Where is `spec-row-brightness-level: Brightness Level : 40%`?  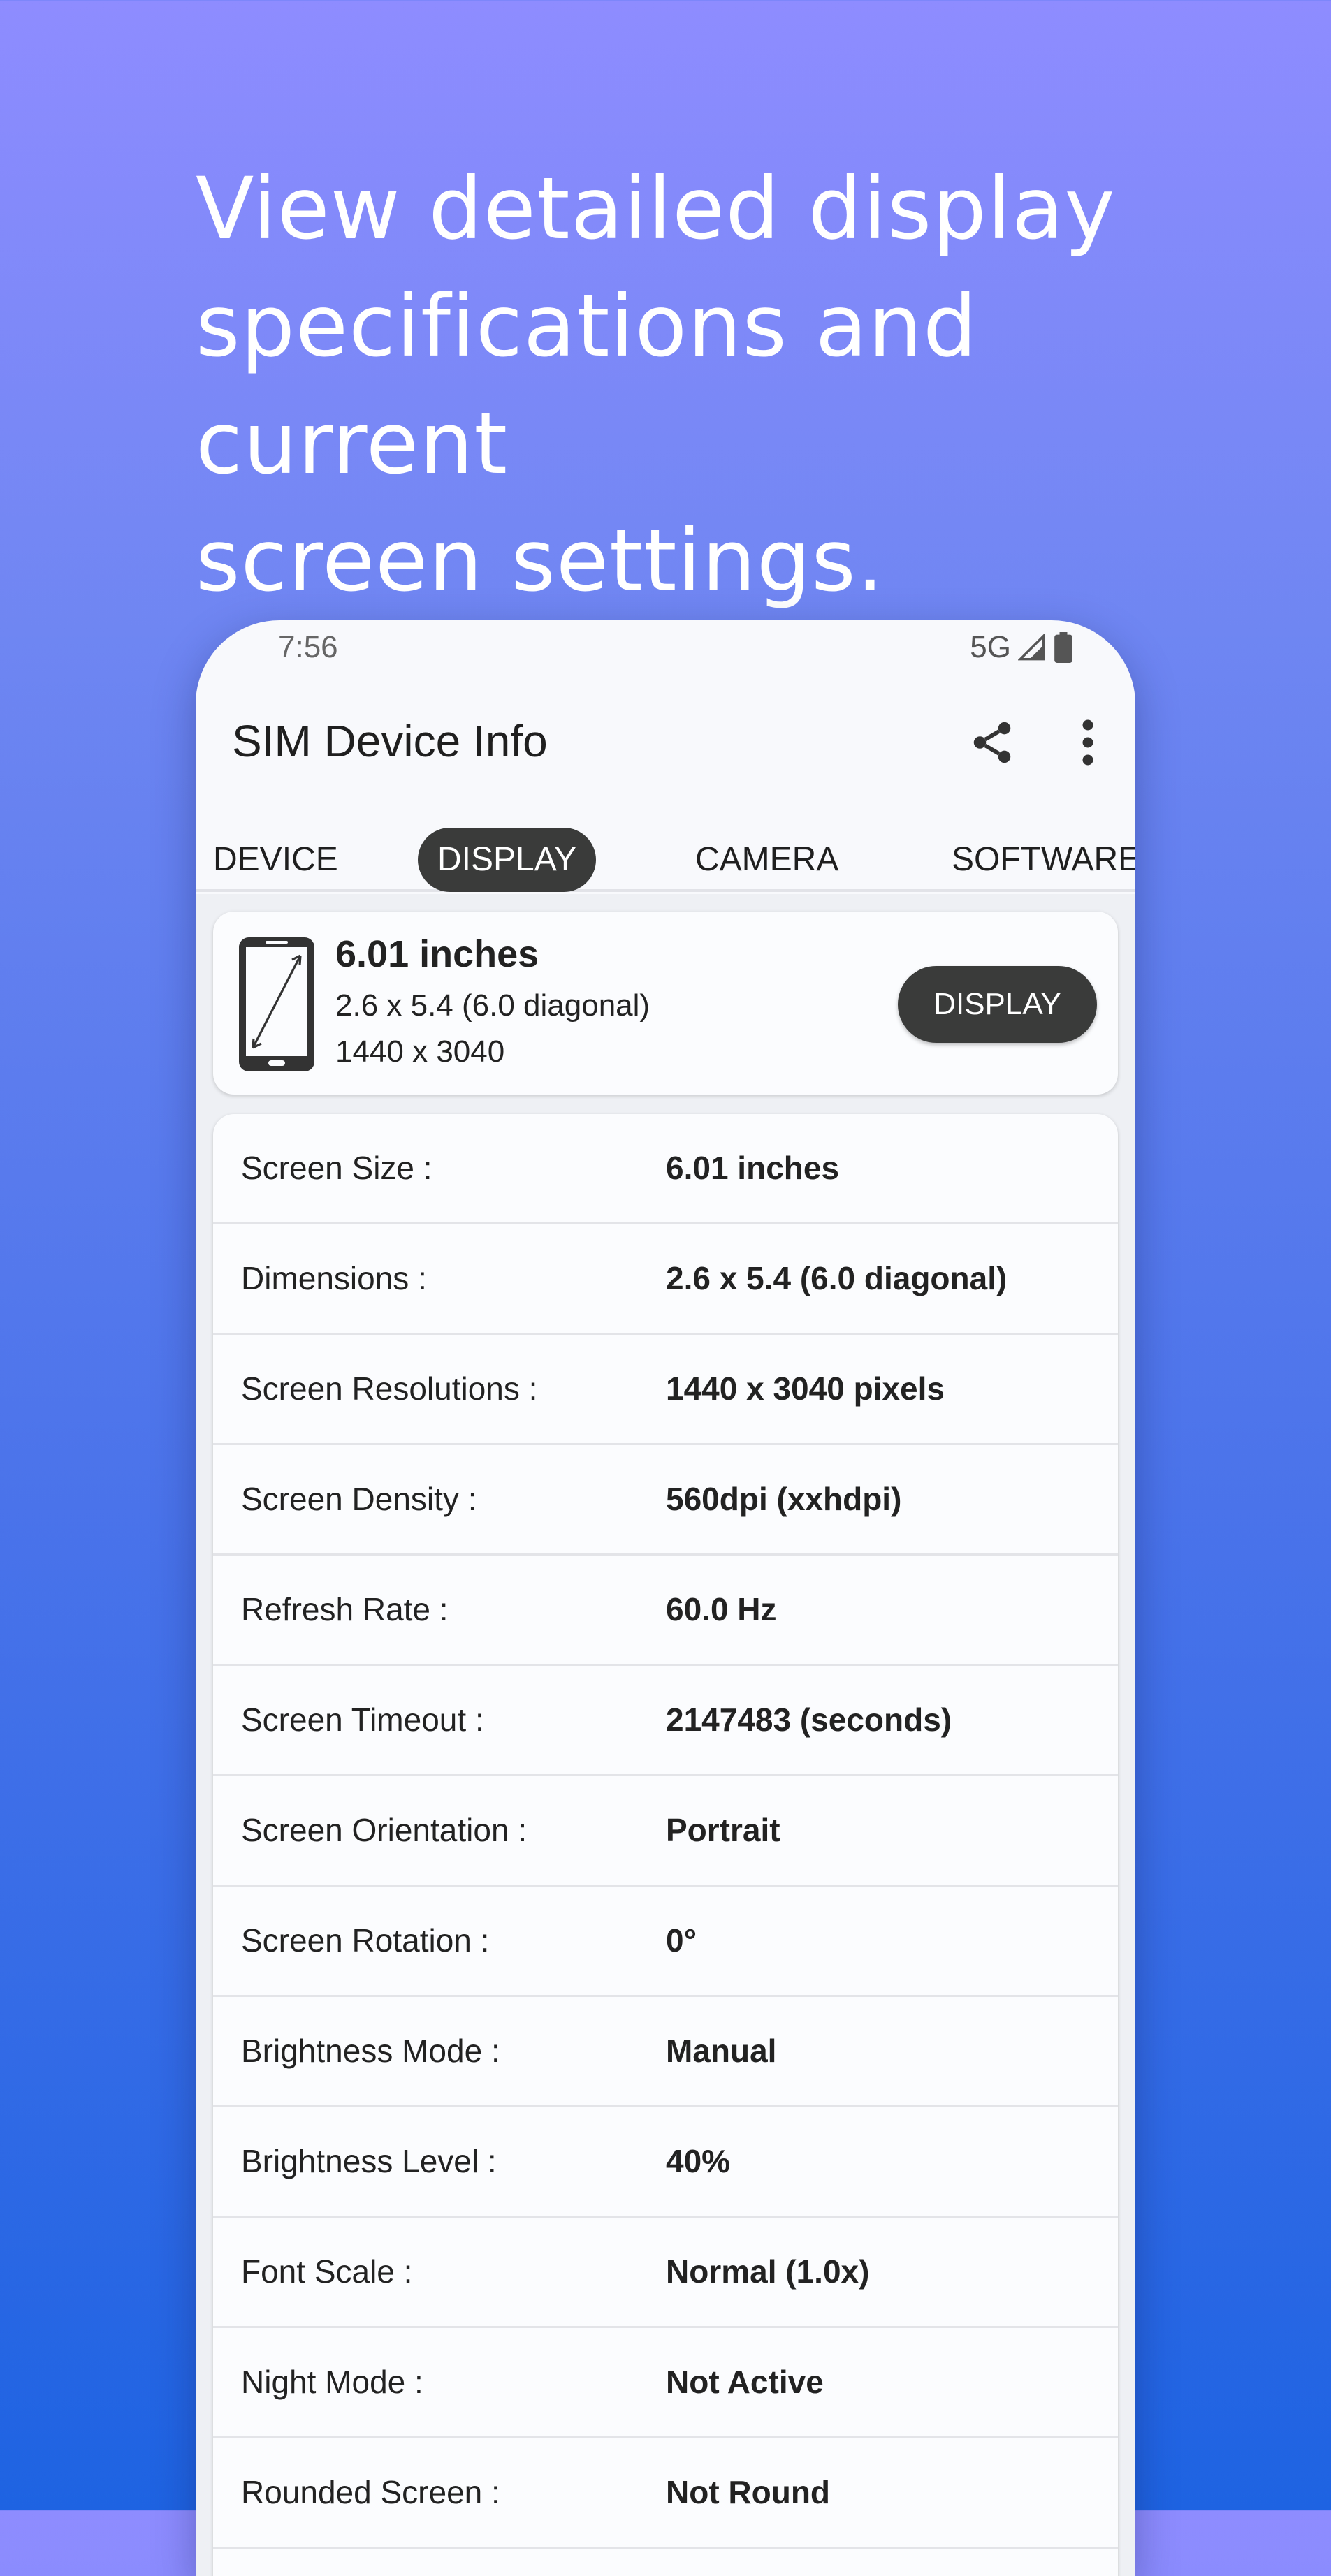
spec-row-brightness-level: Brightness Level : 40% is located at coordinates (665, 2162).